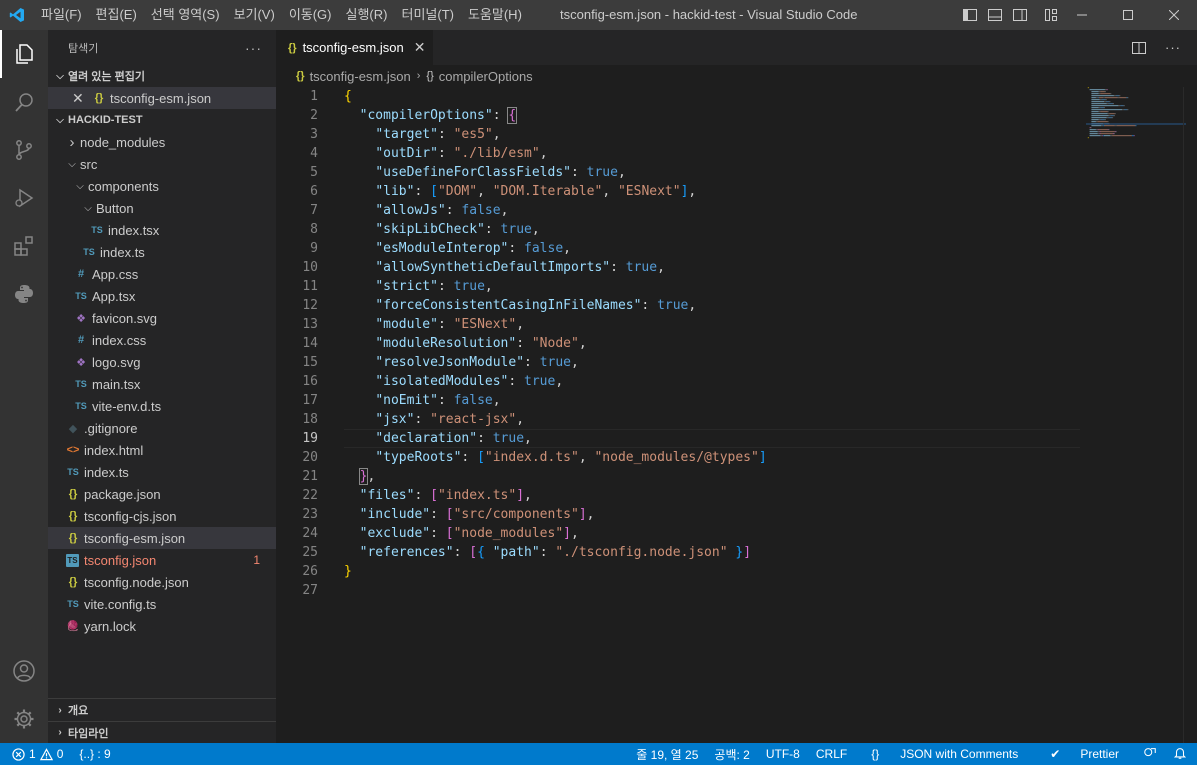 The image size is (1197, 765). I want to click on tree-folder: › node_modules, so click(162, 142).